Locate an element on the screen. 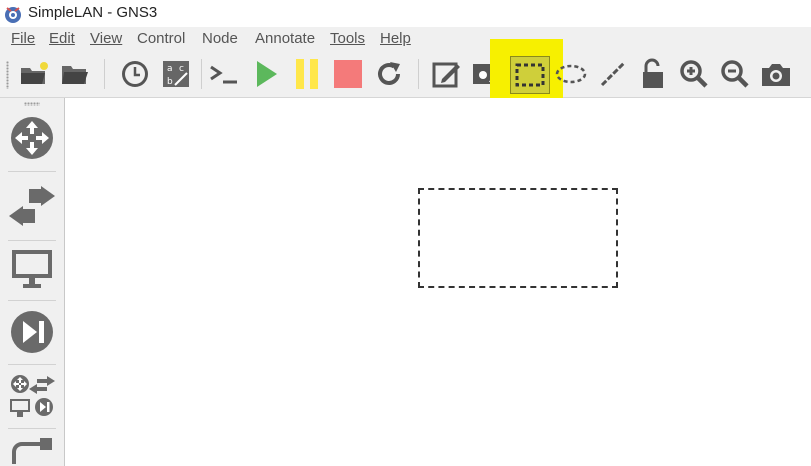 The height and width of the screenshot is (466, 811). sidebar-routers-button is located at coordinates (32, 138).